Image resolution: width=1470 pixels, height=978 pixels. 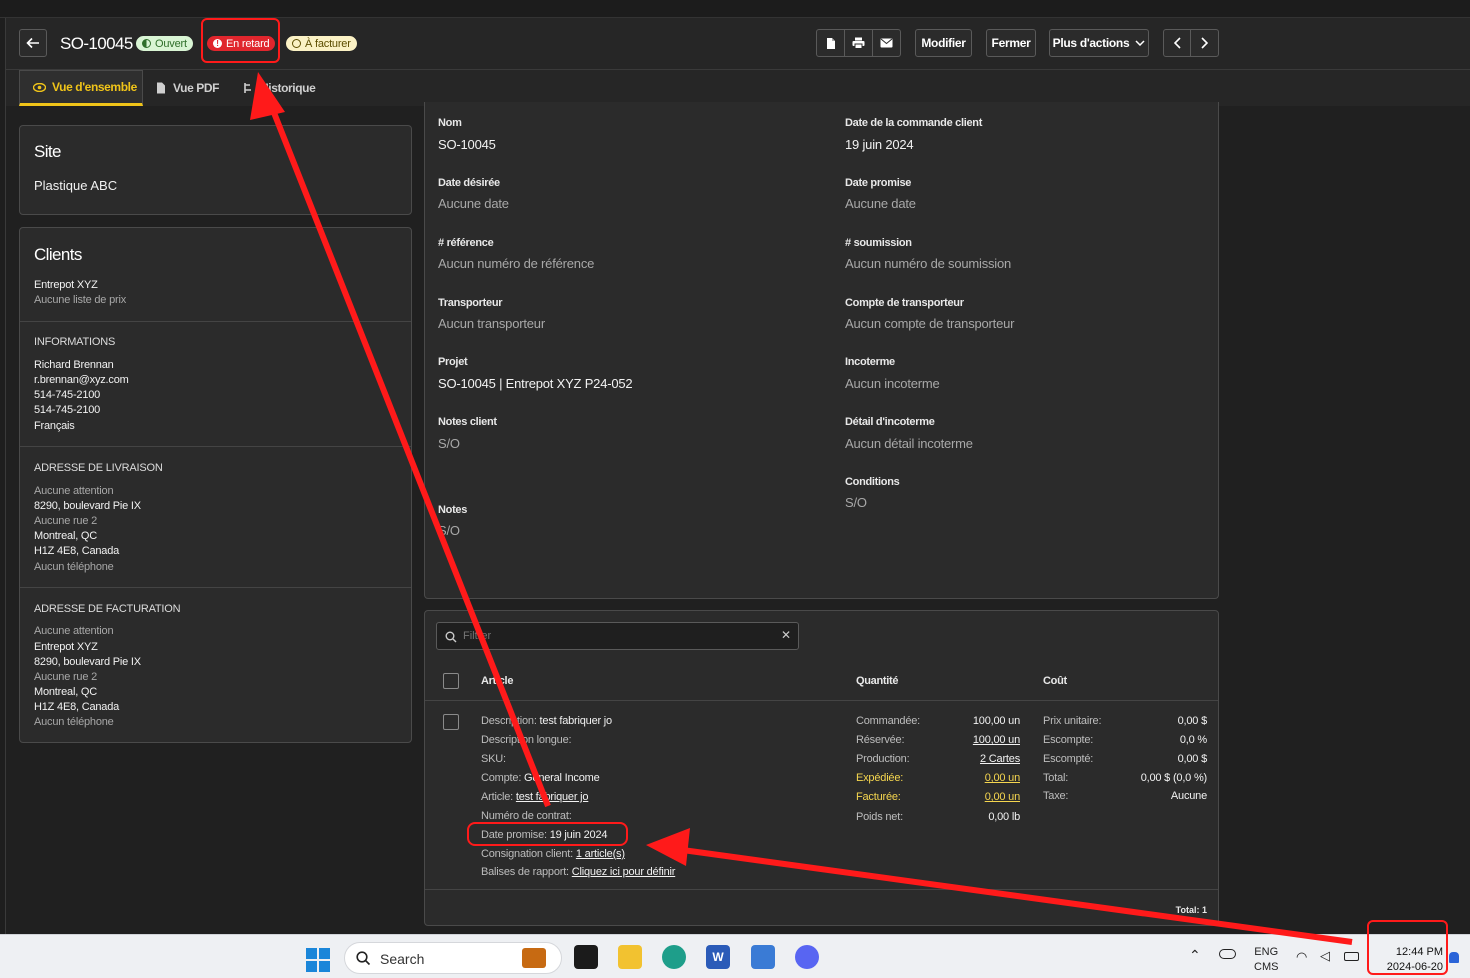 What do you see at coordinates (451, 722) in the screenshot?
I see `row-checkbox` at bounding box center [451, 722].